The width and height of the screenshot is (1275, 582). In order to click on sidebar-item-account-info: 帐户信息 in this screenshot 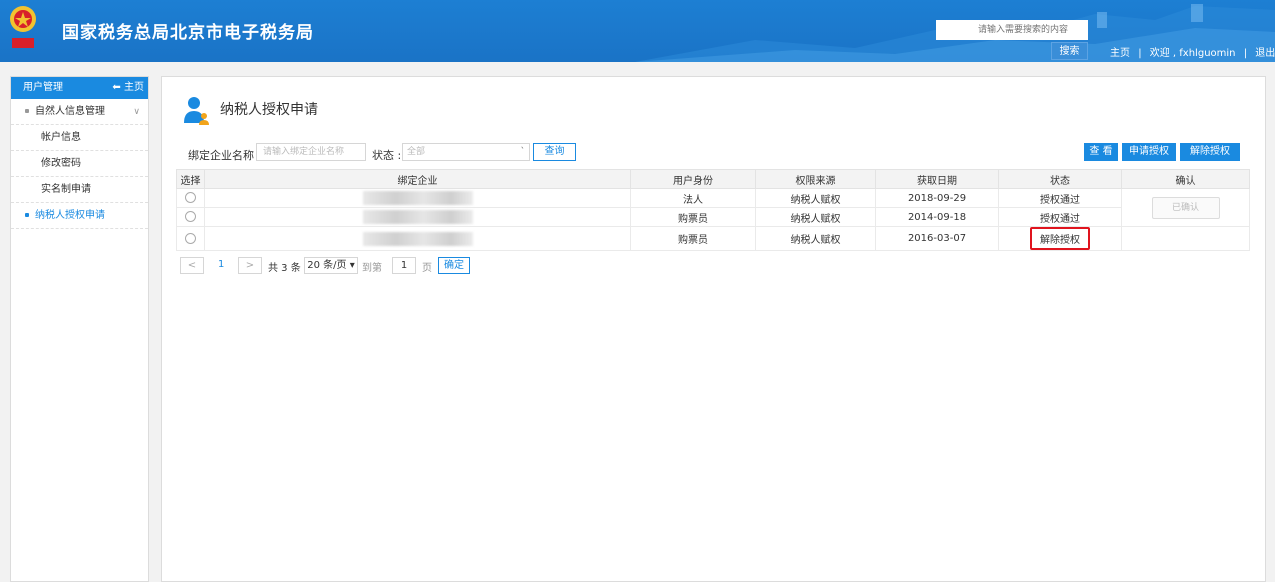, I will do `click(79, 138)`.